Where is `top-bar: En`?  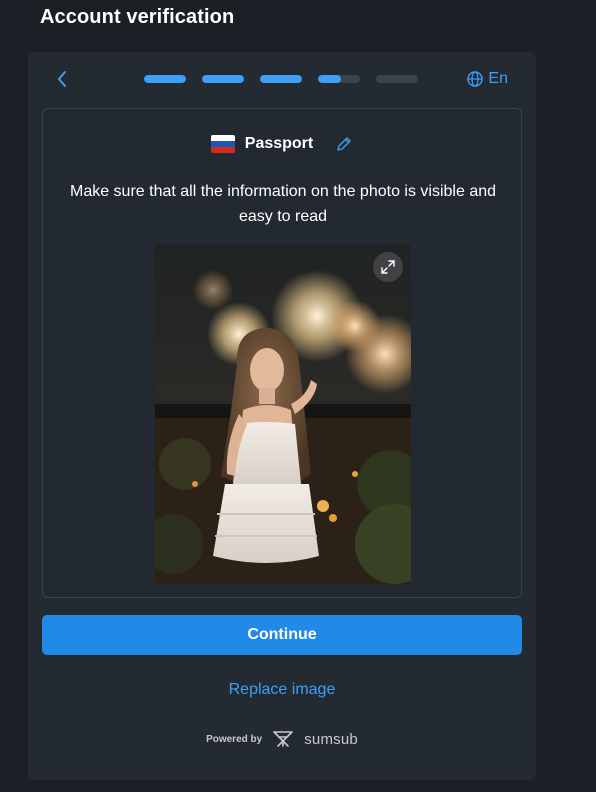 top-bar: En is located at coordinates (282, 78).